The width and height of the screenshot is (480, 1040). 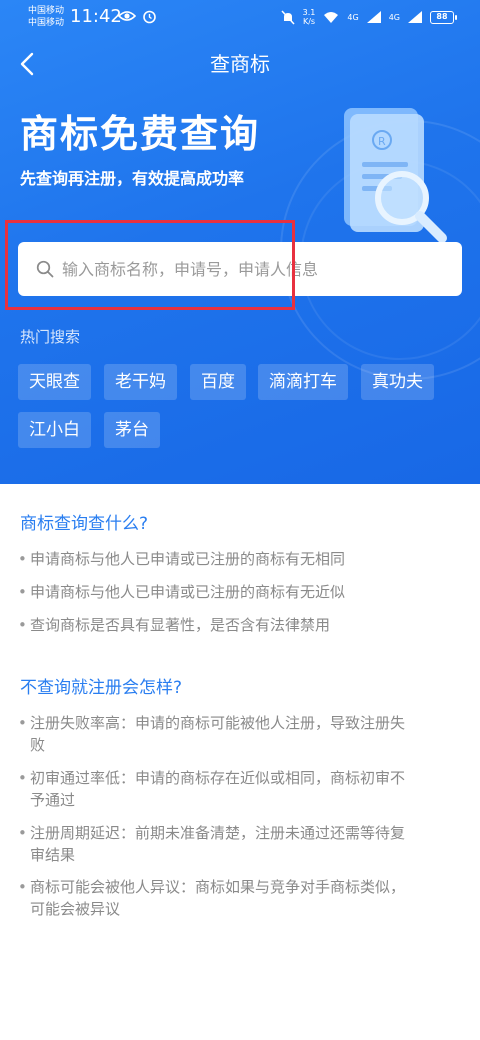 I want to click on hot-tag: 真功夫, so click(x=397, y=382).